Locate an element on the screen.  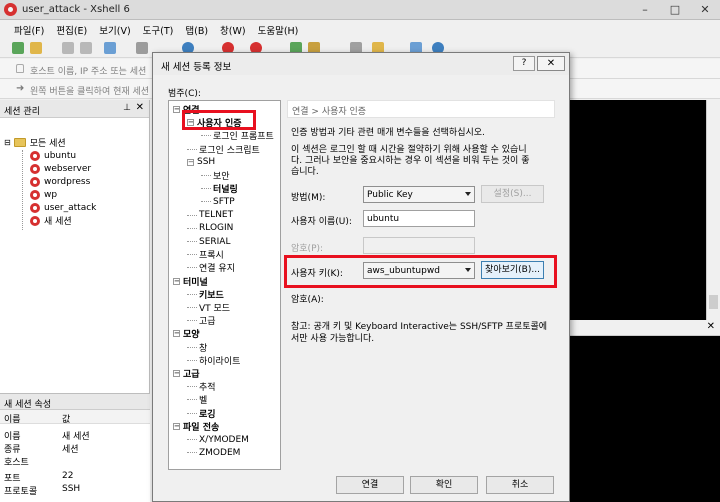
menu-view: 보기(V) is located at coordinates (114, 29).